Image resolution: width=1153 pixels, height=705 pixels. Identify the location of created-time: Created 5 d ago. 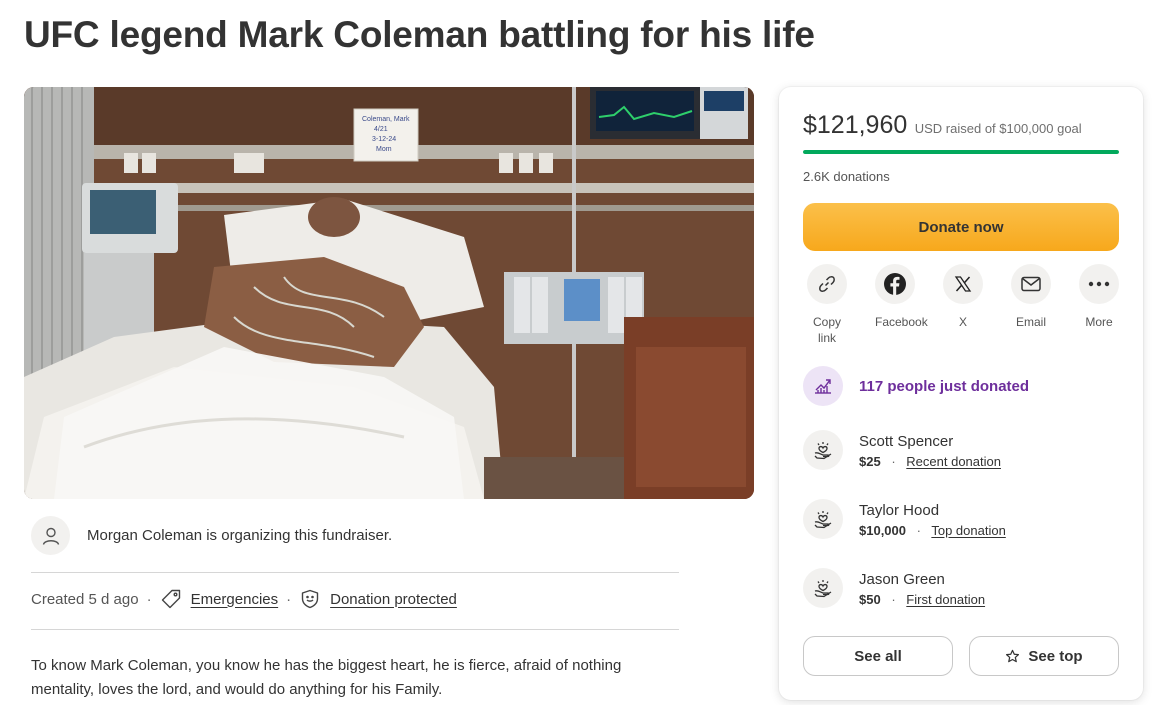
(85, 599).